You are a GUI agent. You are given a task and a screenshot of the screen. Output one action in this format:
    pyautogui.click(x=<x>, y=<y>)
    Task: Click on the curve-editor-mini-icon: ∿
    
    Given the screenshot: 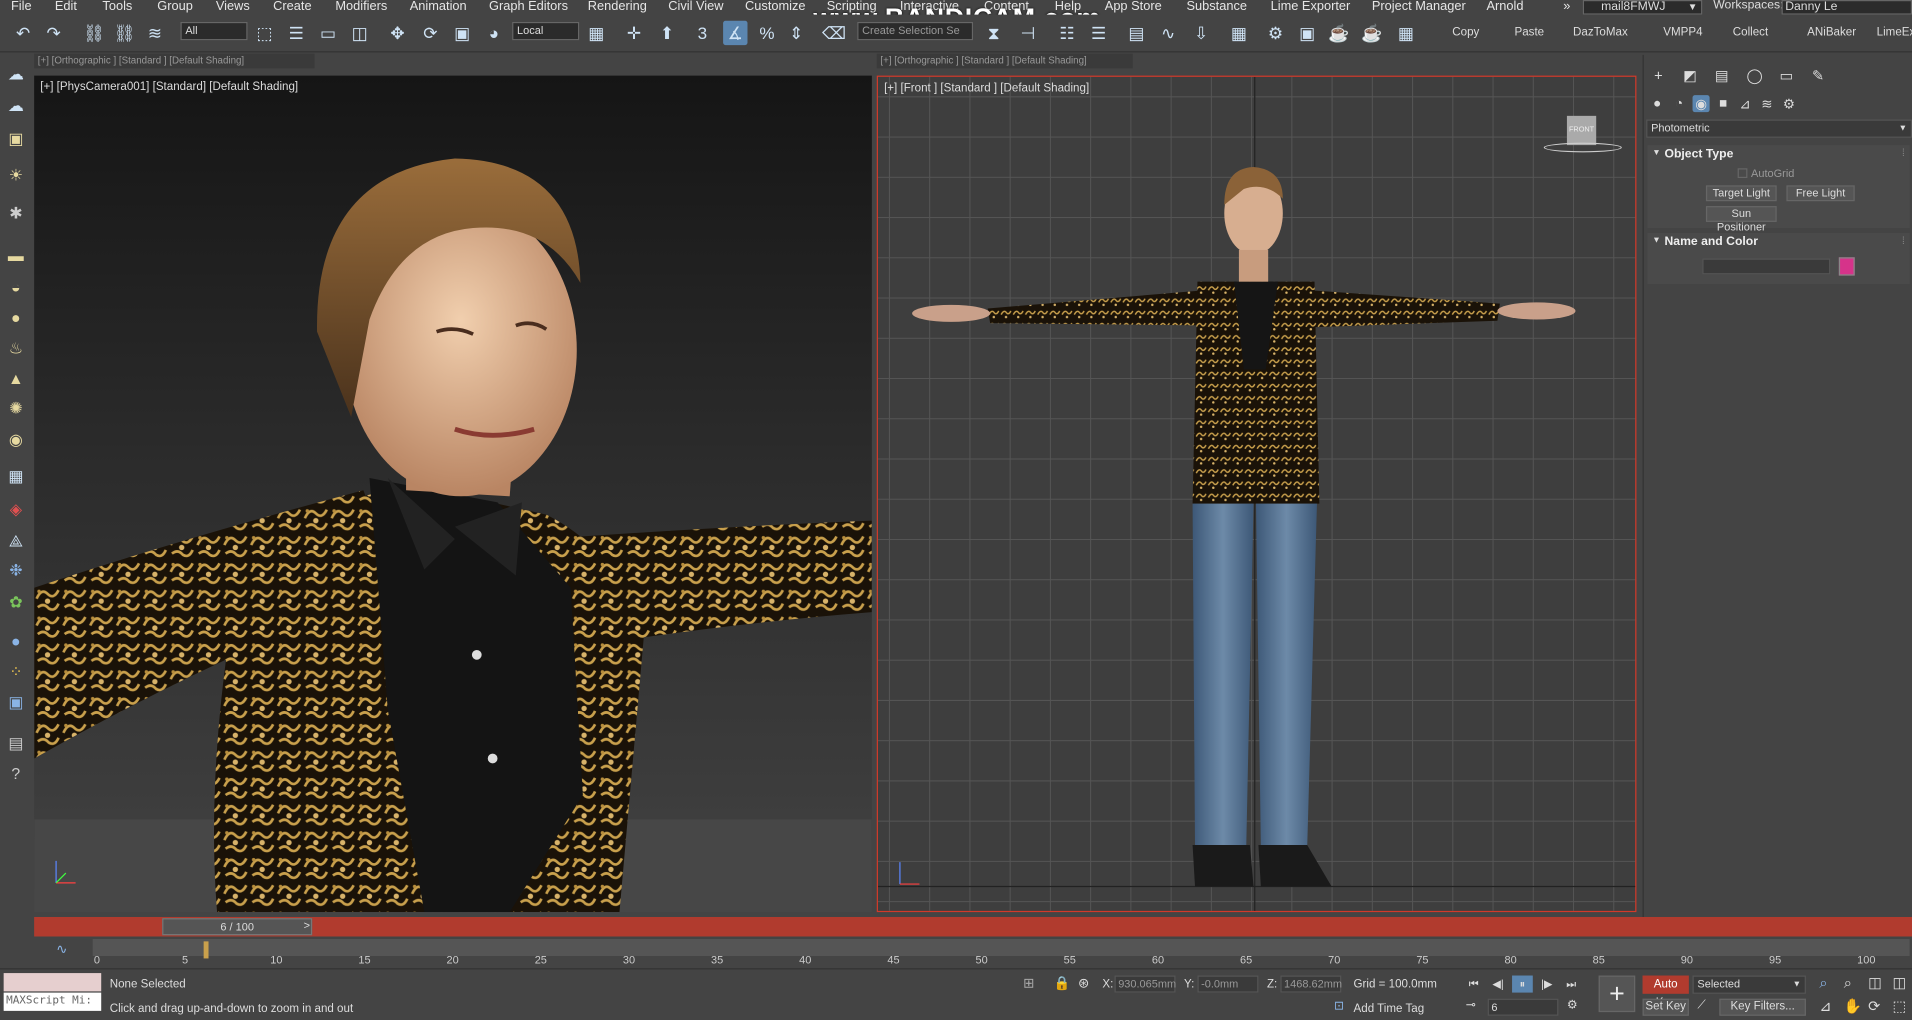 What is the action you would take?
    pyautogui.click(x=61, y=949)
    